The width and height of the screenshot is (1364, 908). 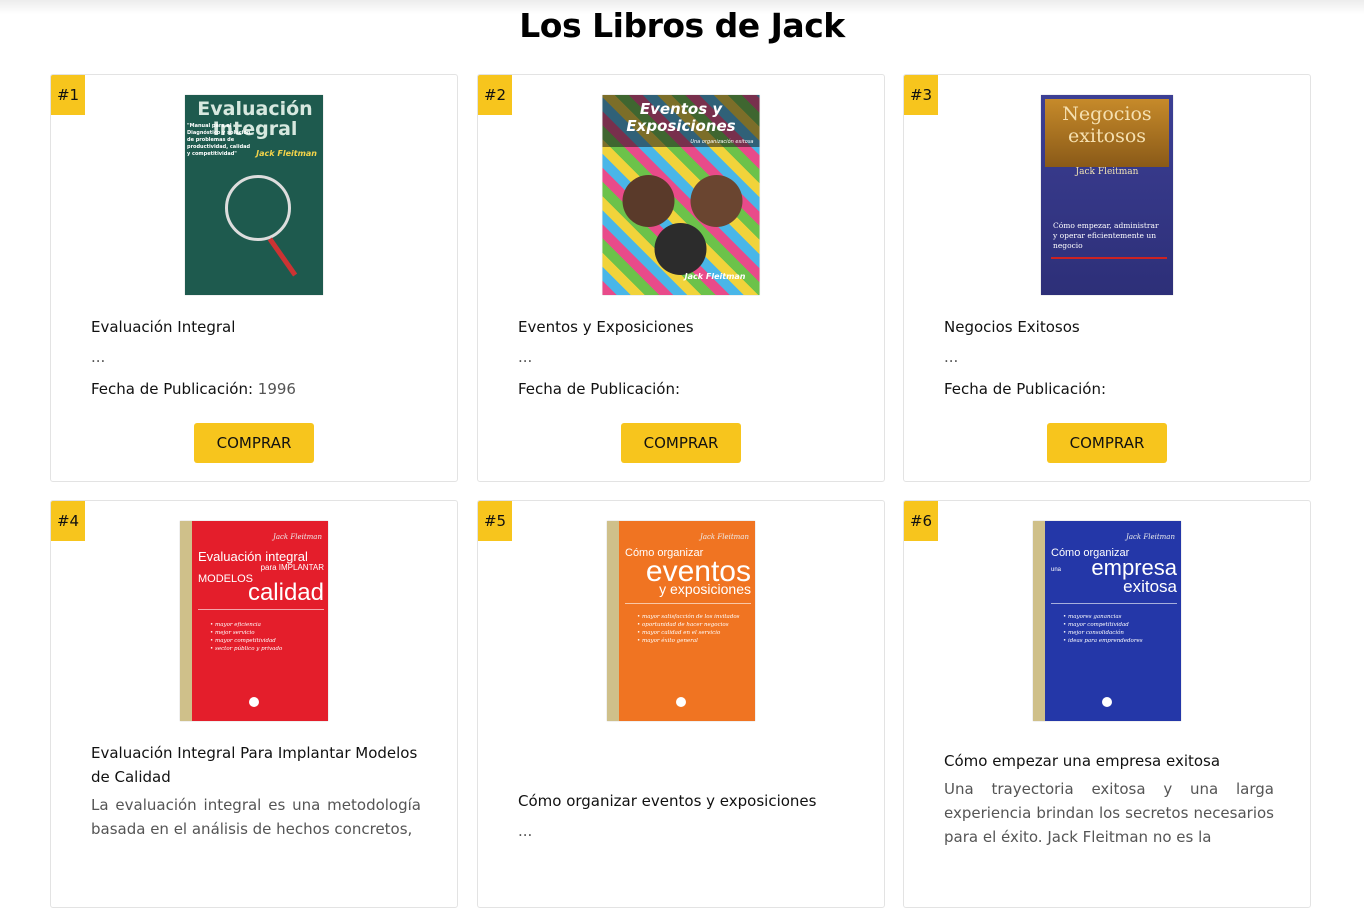 What do you see at coordinates (495, 521) in the screenshot?
I see `rank-badge: #5` at bounding box center [495, 521].